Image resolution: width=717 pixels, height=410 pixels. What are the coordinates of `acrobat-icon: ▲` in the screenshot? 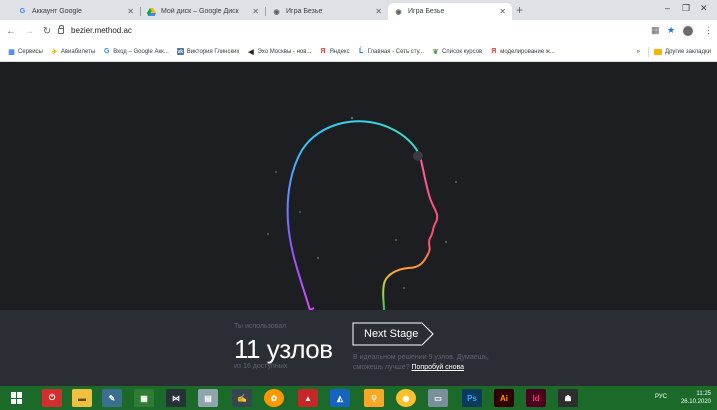 It's located at (308, 398).